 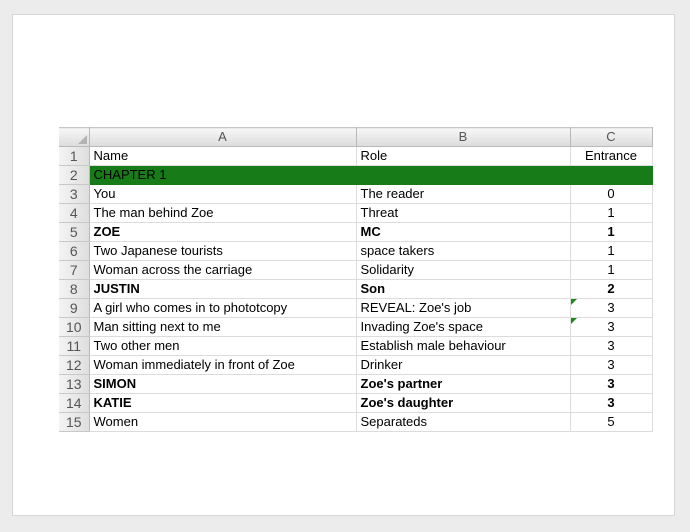 I want to click on cell-role, so click(x=463, y=175).